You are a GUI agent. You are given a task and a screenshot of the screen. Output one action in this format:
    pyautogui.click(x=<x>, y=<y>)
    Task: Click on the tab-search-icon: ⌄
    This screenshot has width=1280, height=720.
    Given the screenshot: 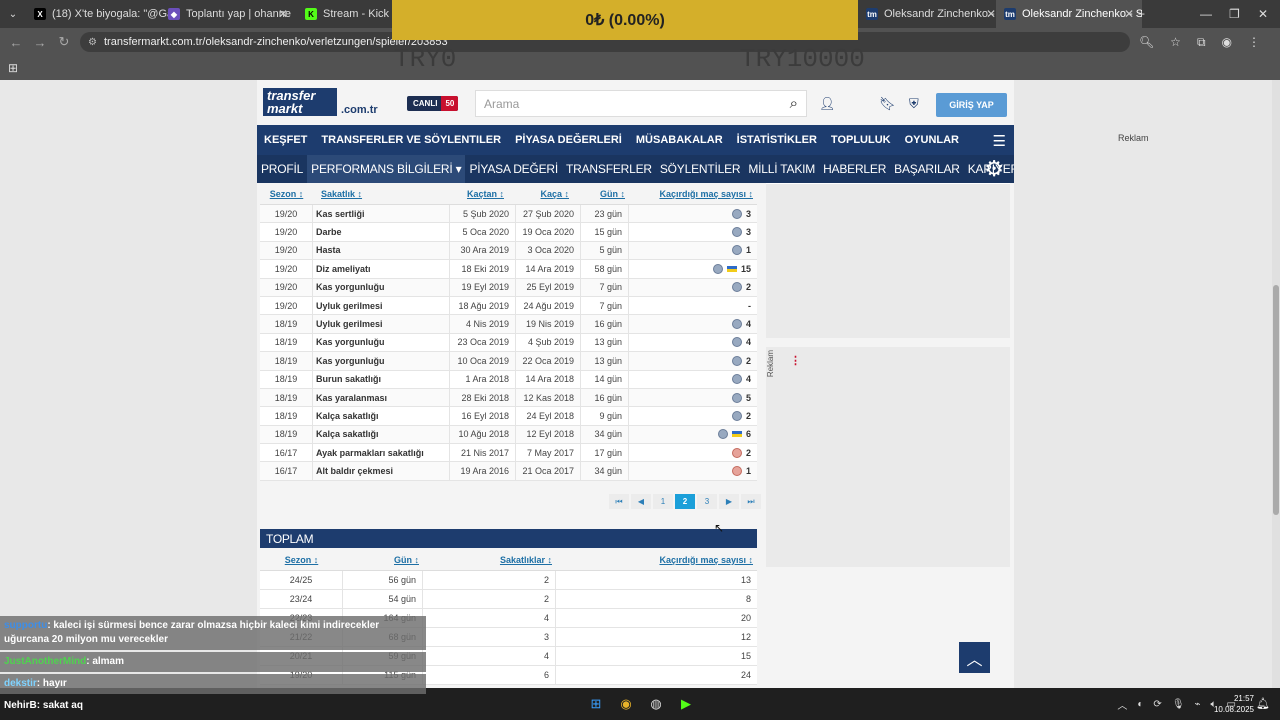 What is the action you would take?
    pyautogui.click(x=13, y=14)
    